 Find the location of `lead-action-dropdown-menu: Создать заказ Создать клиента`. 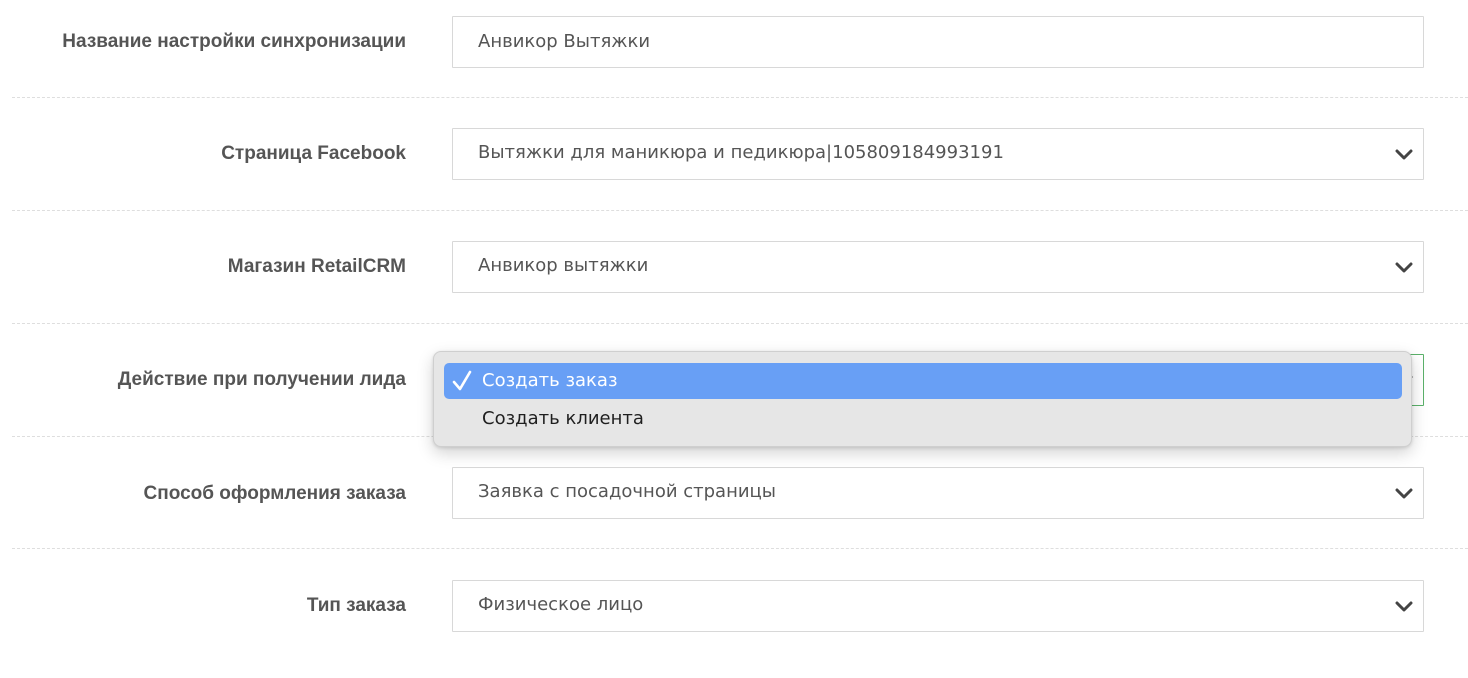

lead-action-dropdown-menu: Создать заказ Создать клиента is located at coordinates (922, 399).